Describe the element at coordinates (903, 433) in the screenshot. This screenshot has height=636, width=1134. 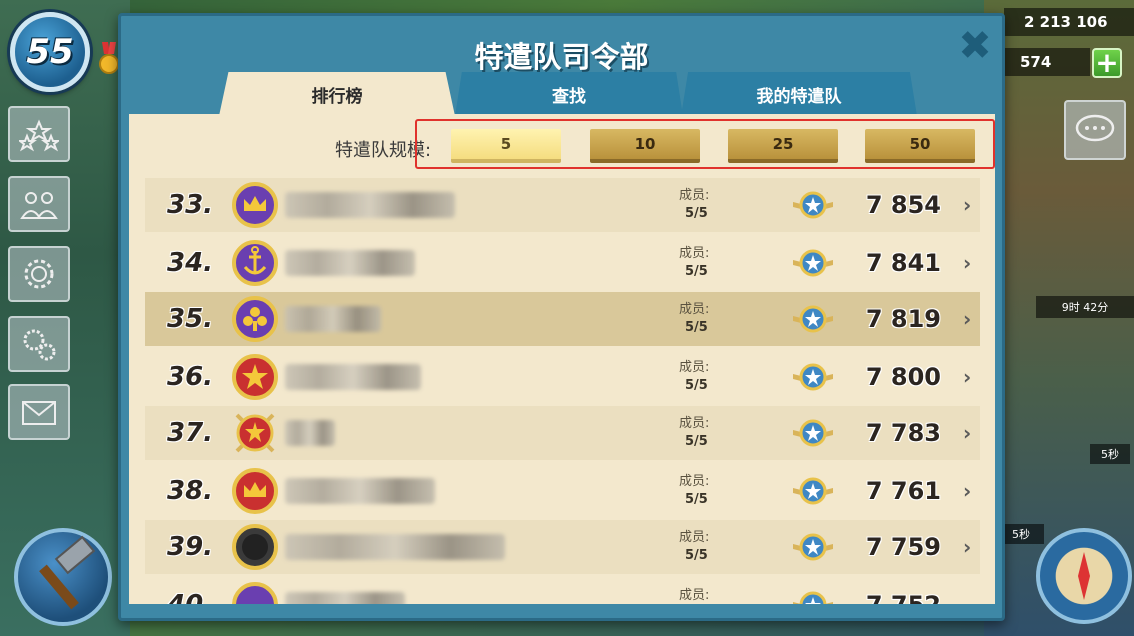
I see `score-value: 7 783` at that location.